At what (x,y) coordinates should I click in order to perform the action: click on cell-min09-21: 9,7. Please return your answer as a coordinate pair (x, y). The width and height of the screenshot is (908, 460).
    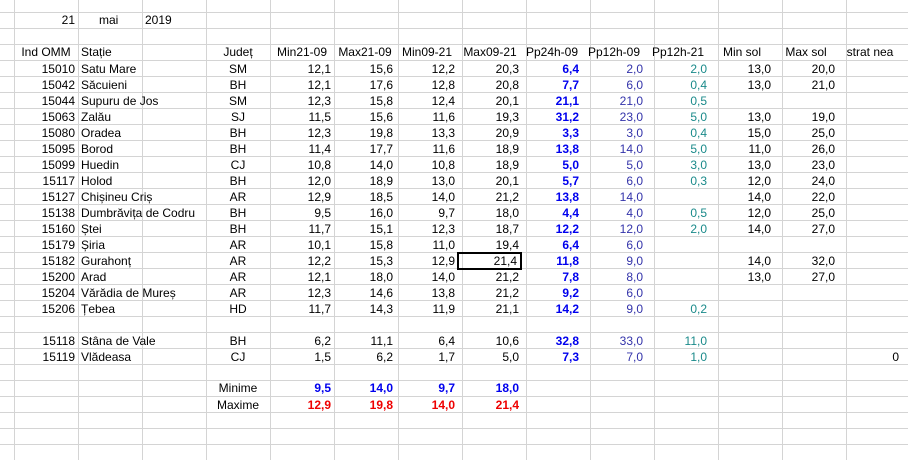
    Looking at the image, I should click on (427, 213).